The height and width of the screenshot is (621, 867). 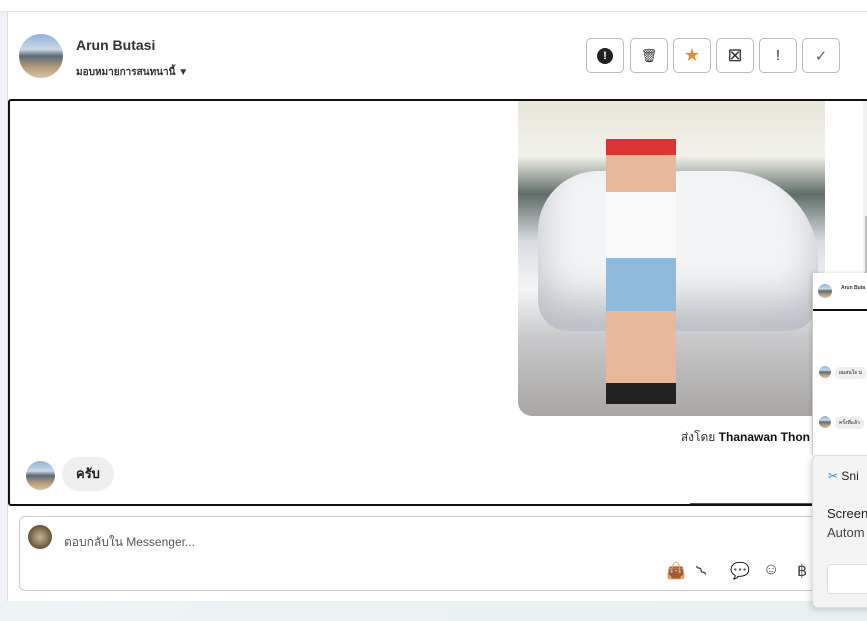 I want to click on alert-circle-icon: !, so click(x=605, y=55).